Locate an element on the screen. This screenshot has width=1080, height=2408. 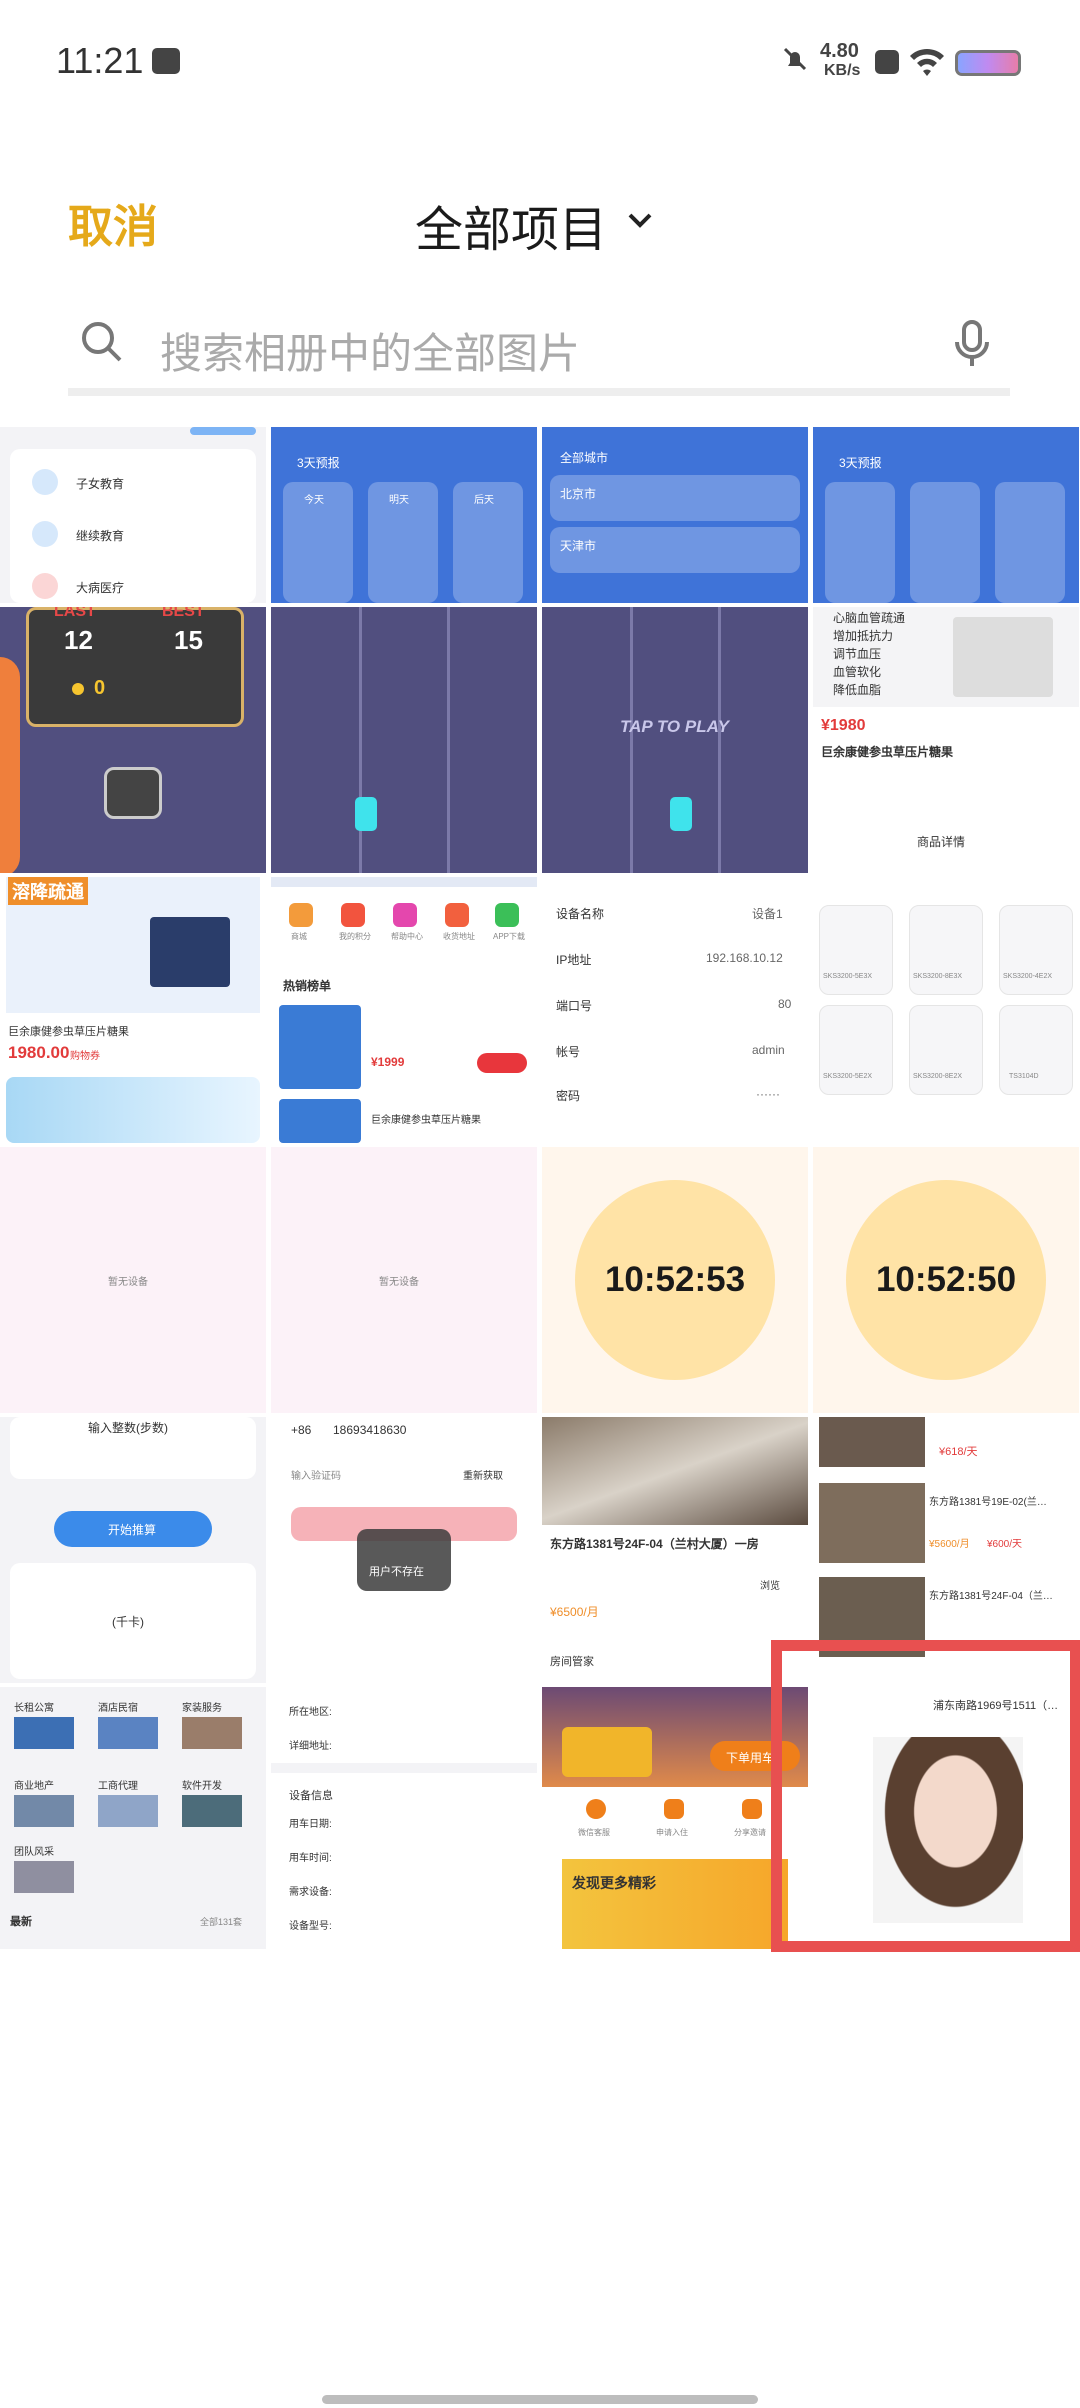
battery-icon is located at coordinates (988, 63).